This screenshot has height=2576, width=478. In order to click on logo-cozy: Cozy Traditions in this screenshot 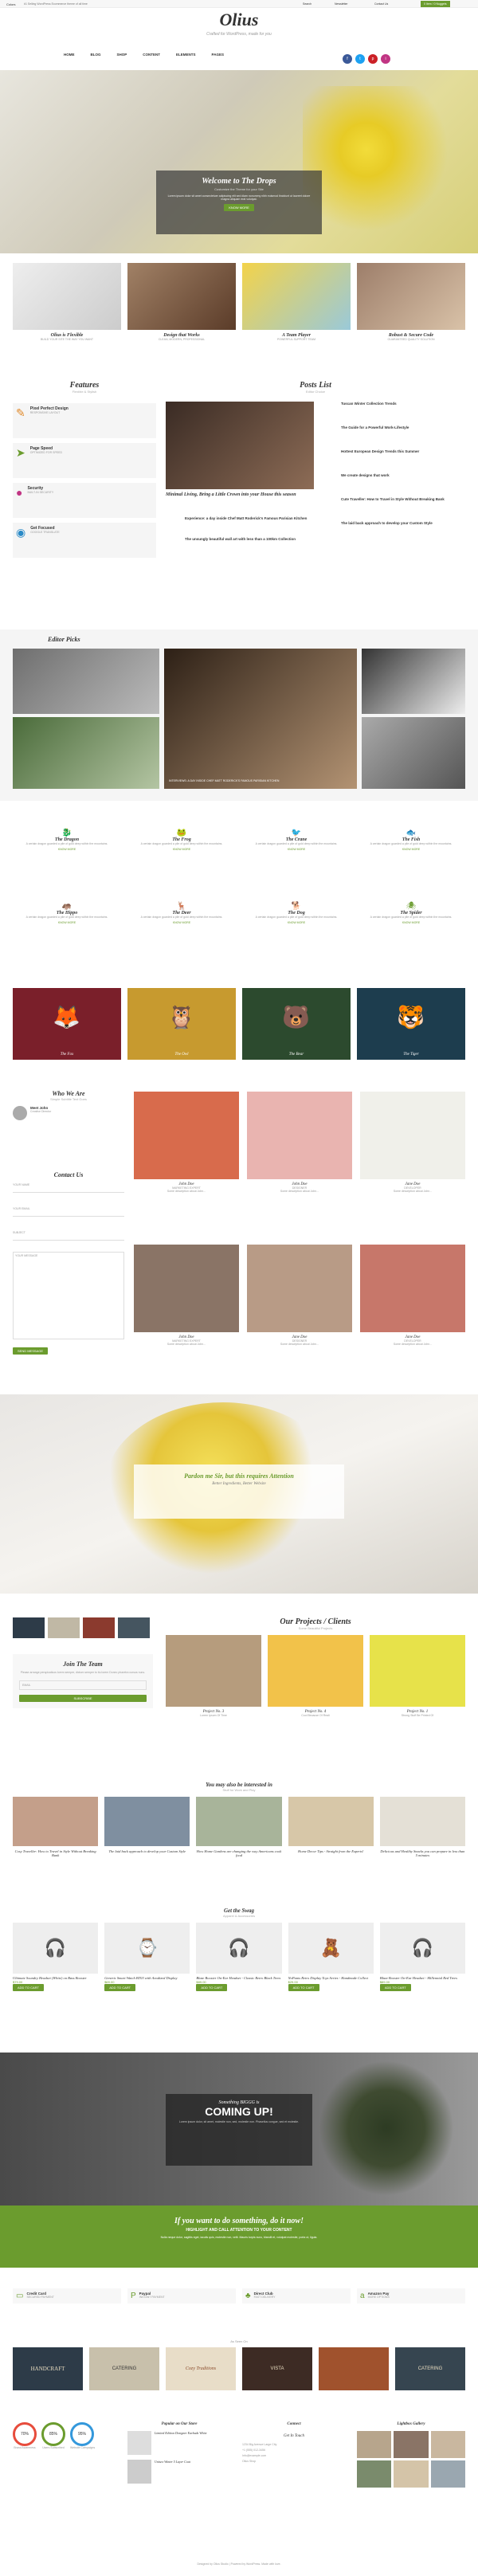, I will do `click(201, 2368)`.